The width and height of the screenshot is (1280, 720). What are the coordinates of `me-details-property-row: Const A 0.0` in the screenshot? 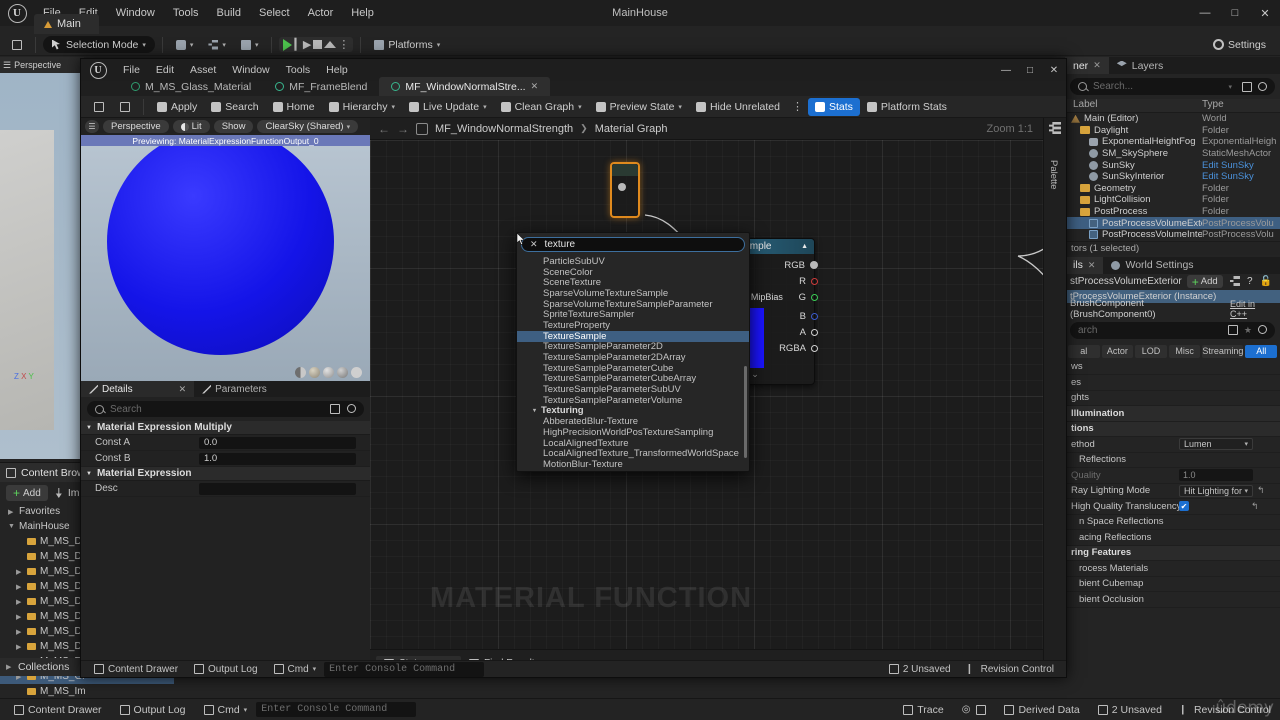 It's located at (225, 443).